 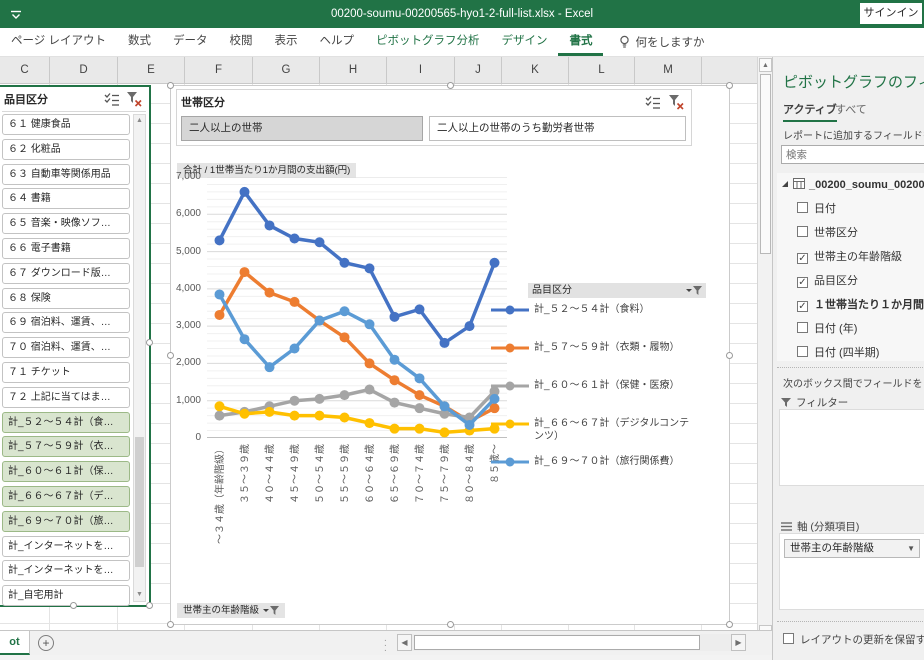 What do you see at coordinates (66, 174) in the screenshot?
I see `slicer-item: ６３ 自動車等関係用品` at bounding box center [66, 174].